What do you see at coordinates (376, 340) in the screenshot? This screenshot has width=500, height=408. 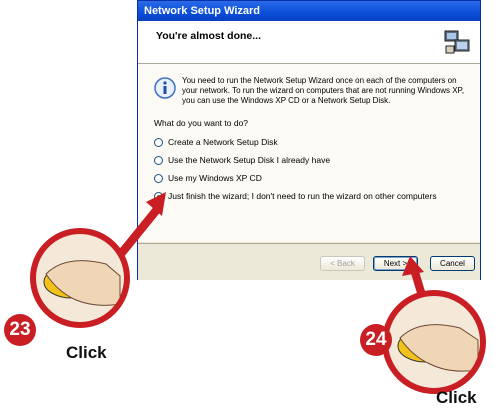 I see `step-24-badge: 24` at bounding box center [376, 340].